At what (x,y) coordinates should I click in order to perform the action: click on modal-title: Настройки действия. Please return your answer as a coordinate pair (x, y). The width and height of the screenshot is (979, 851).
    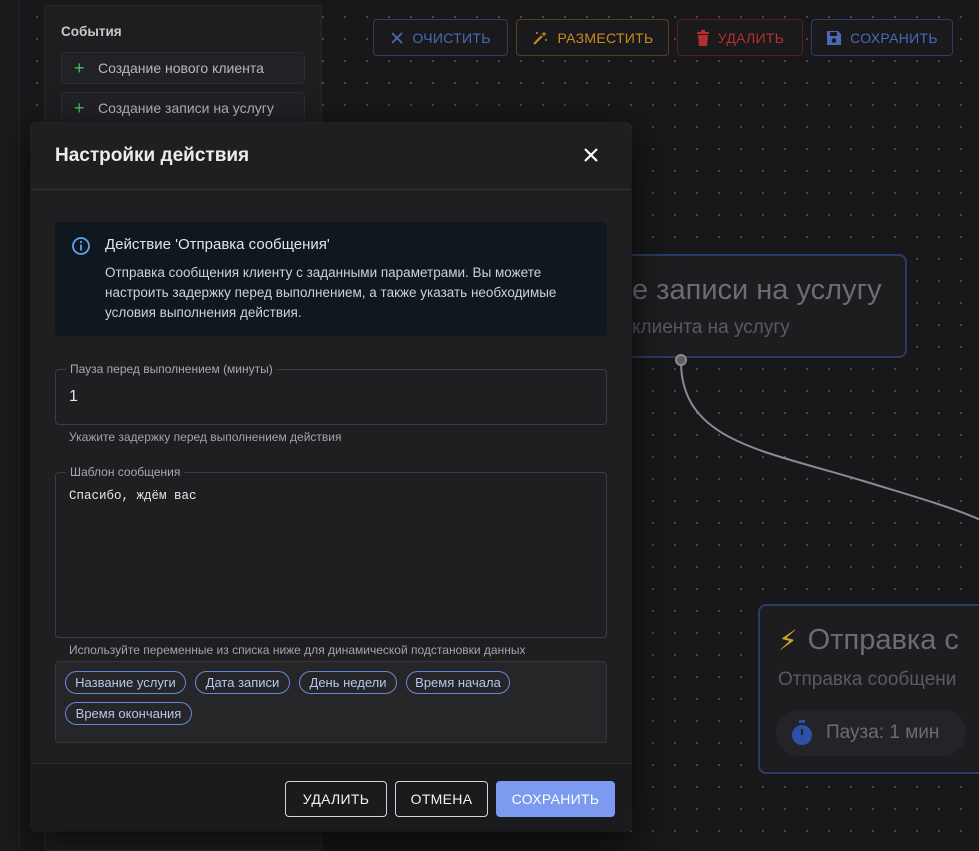
    Looking at the image, I should click on (152, 155).